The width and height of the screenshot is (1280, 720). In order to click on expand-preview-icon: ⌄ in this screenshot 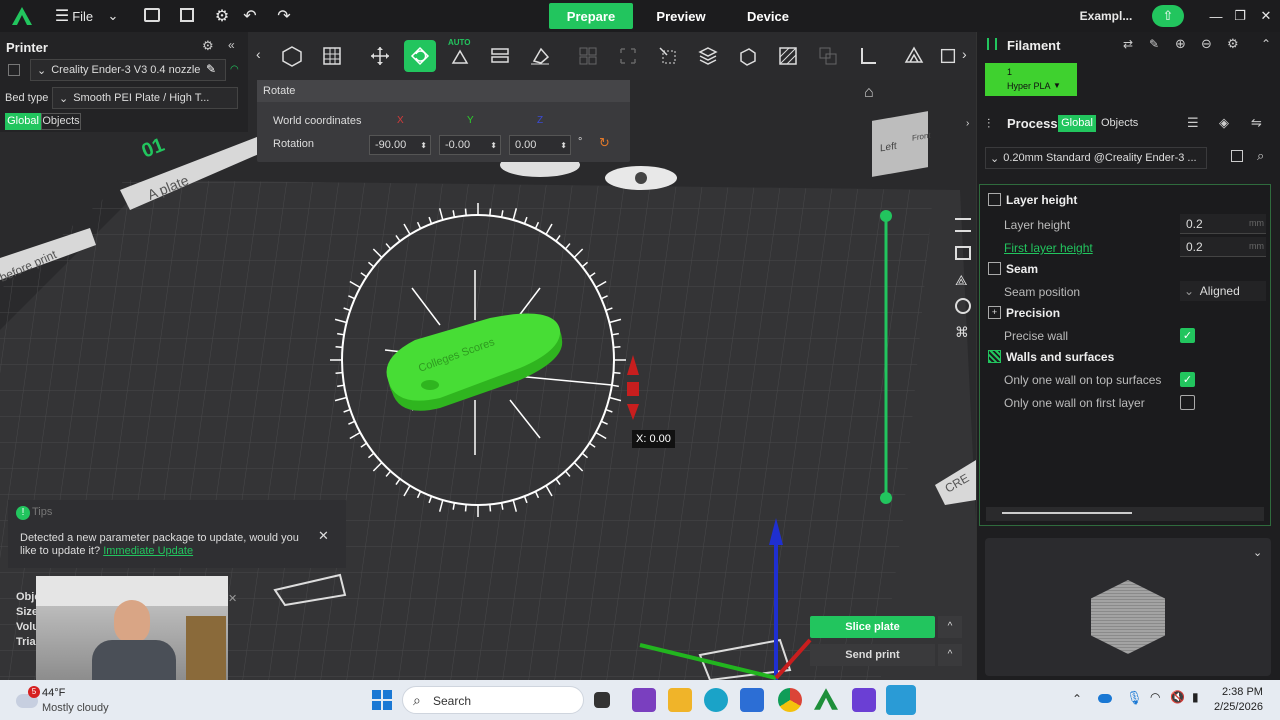, I will do `click(1257, 552)`.